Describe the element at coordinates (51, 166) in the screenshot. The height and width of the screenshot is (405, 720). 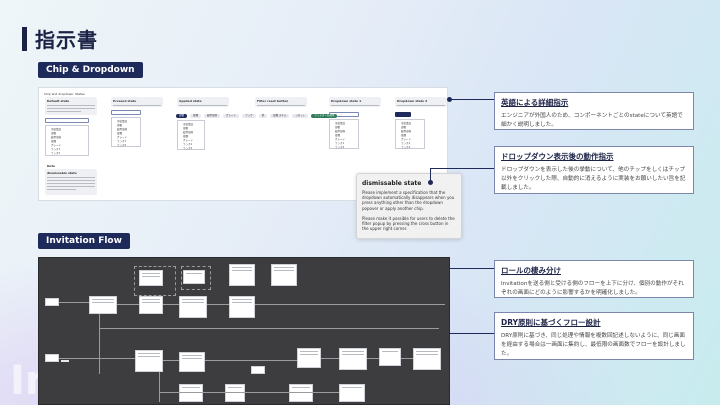
I see `card-note: Note` at that location.